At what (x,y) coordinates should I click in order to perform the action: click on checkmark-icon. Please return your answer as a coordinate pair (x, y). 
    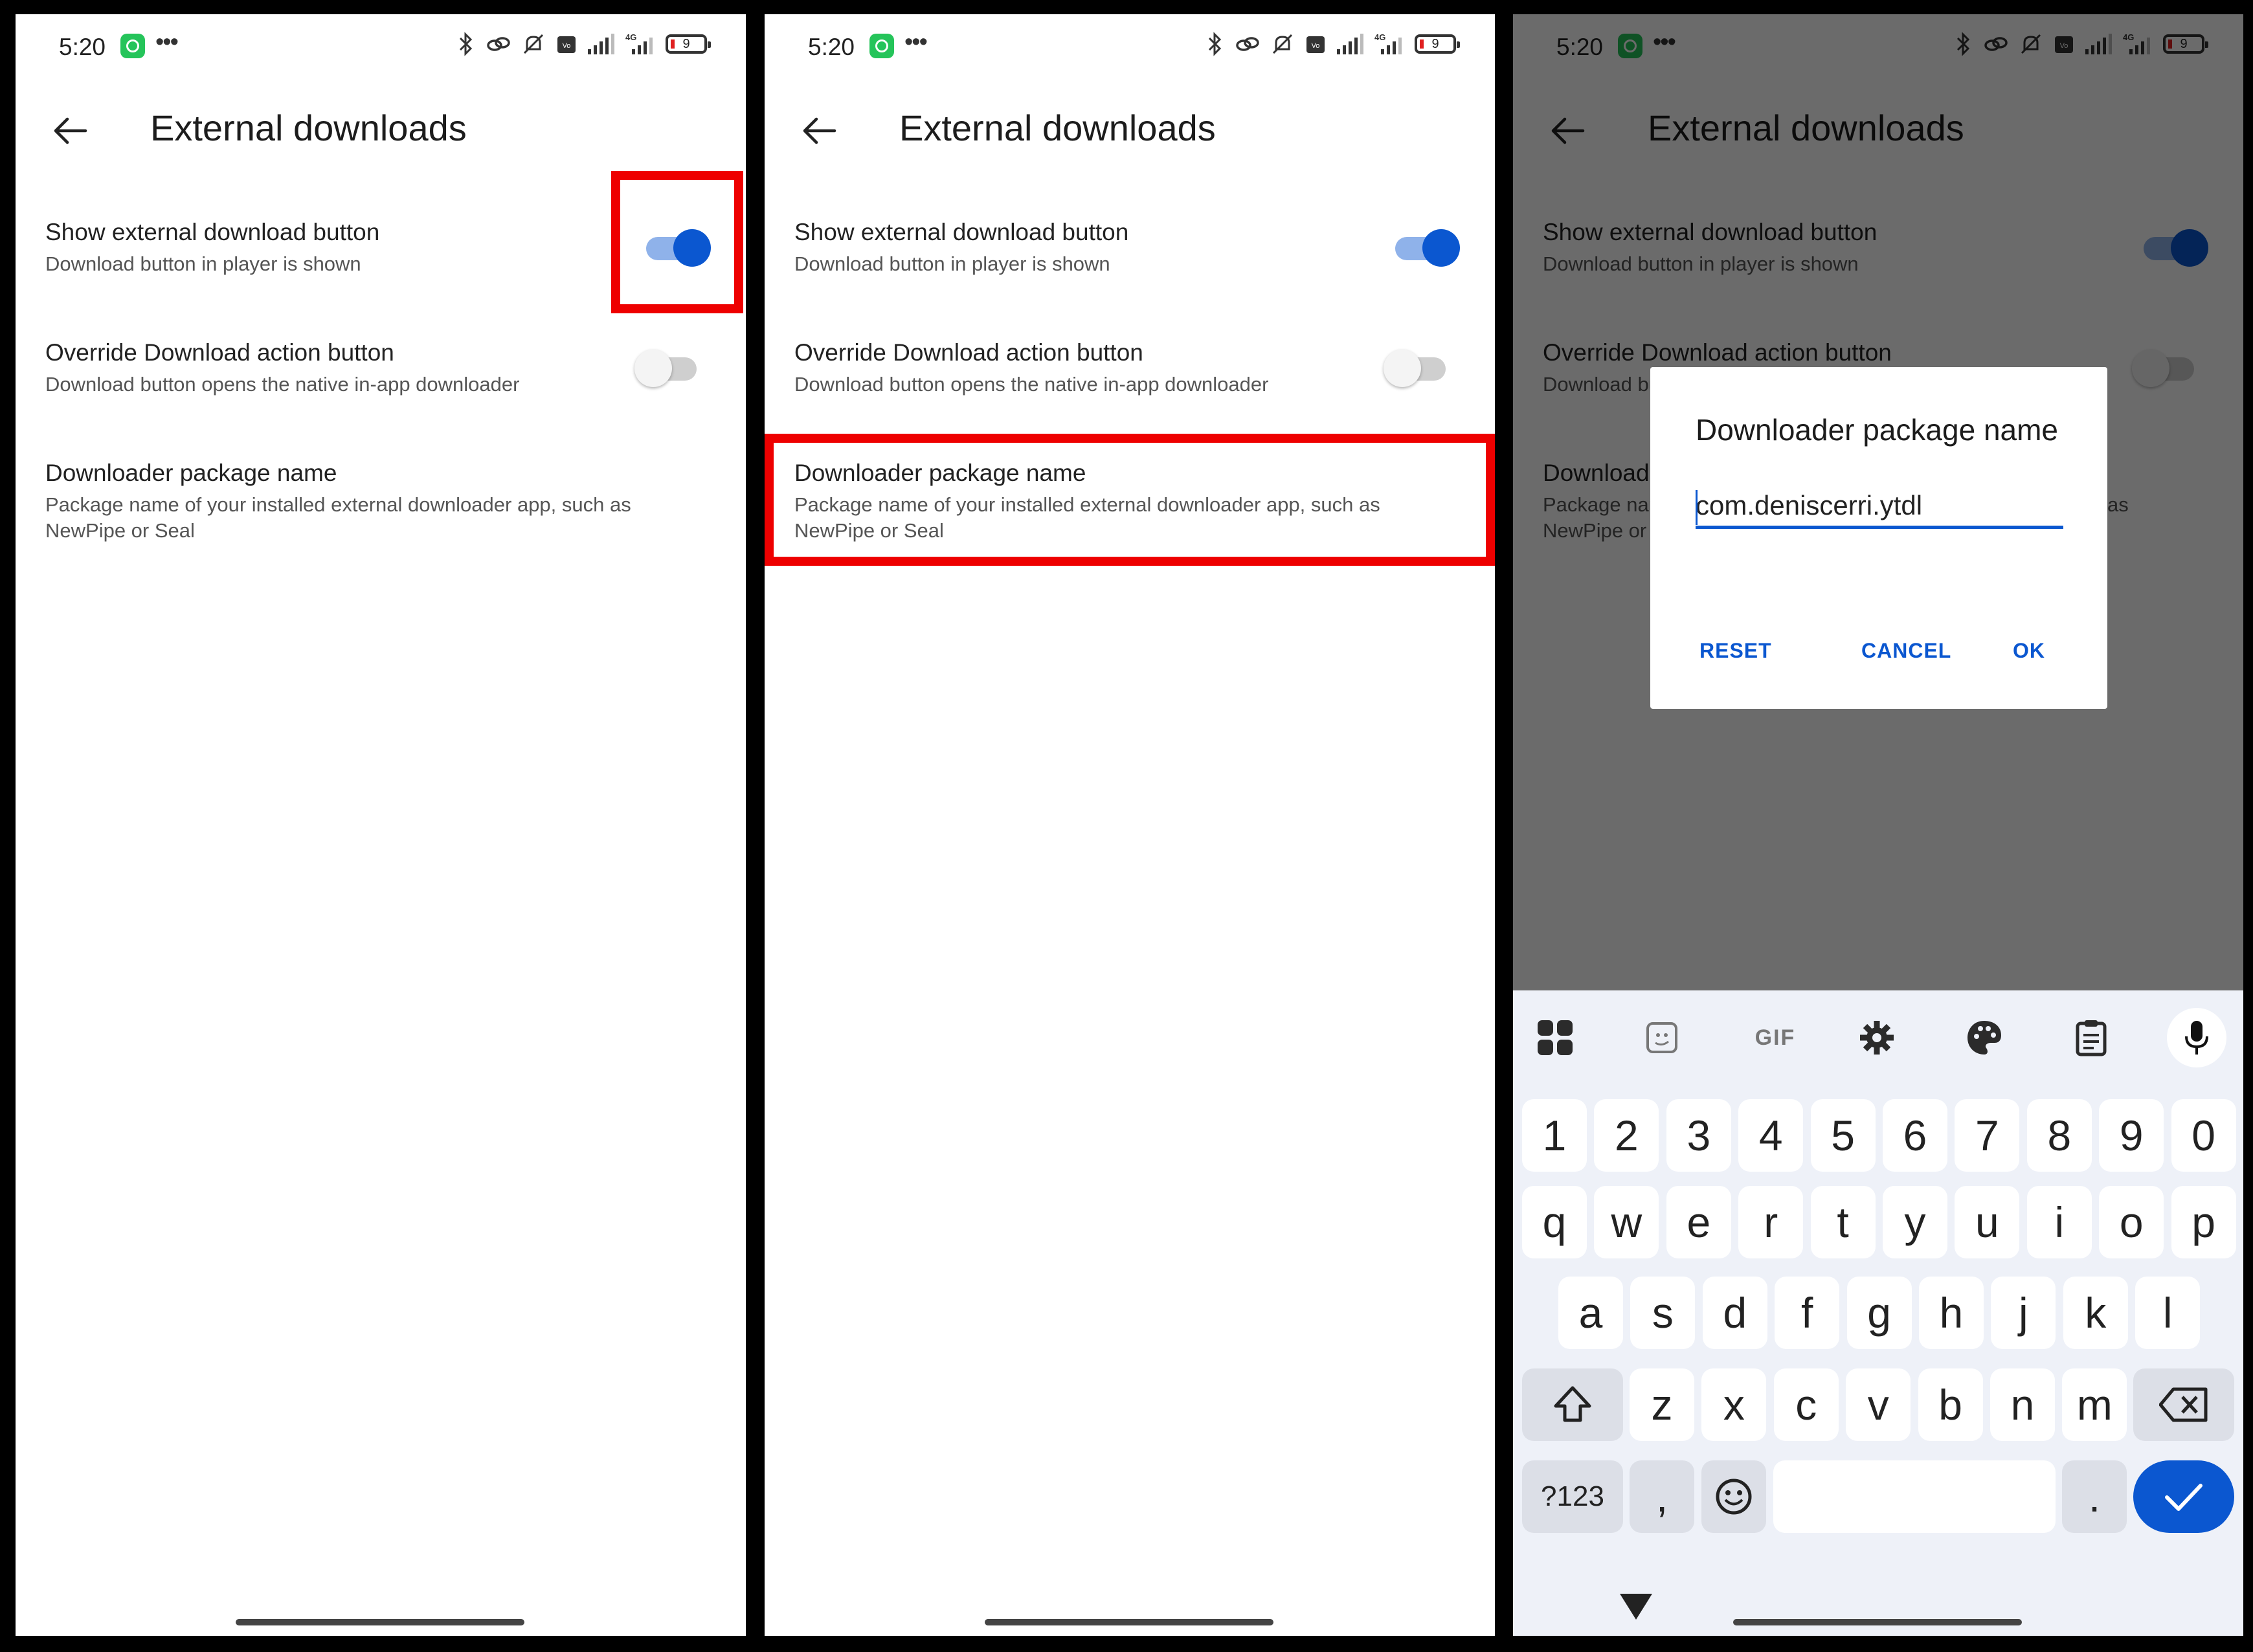
    Looking at the image, I should click on (2184, 1497).